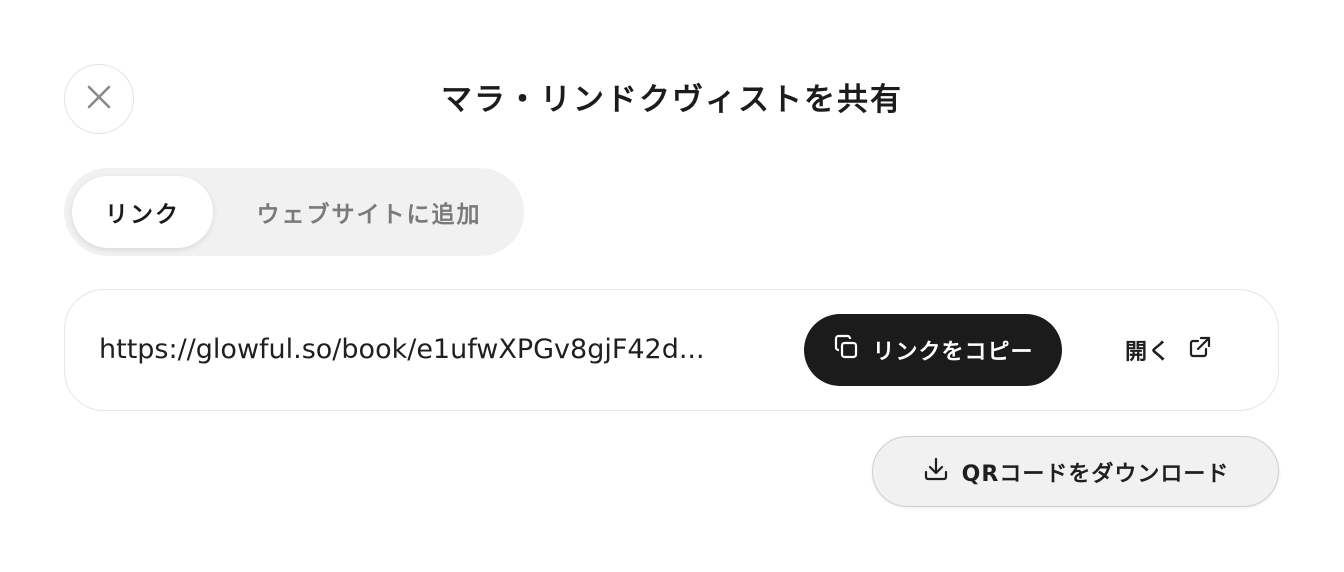 The height and width of the screenshot is (572, 1344). What do you see at coordinates (942, 472) in the screenshot?
I see `download-icon` at bounding box center [942, 472].